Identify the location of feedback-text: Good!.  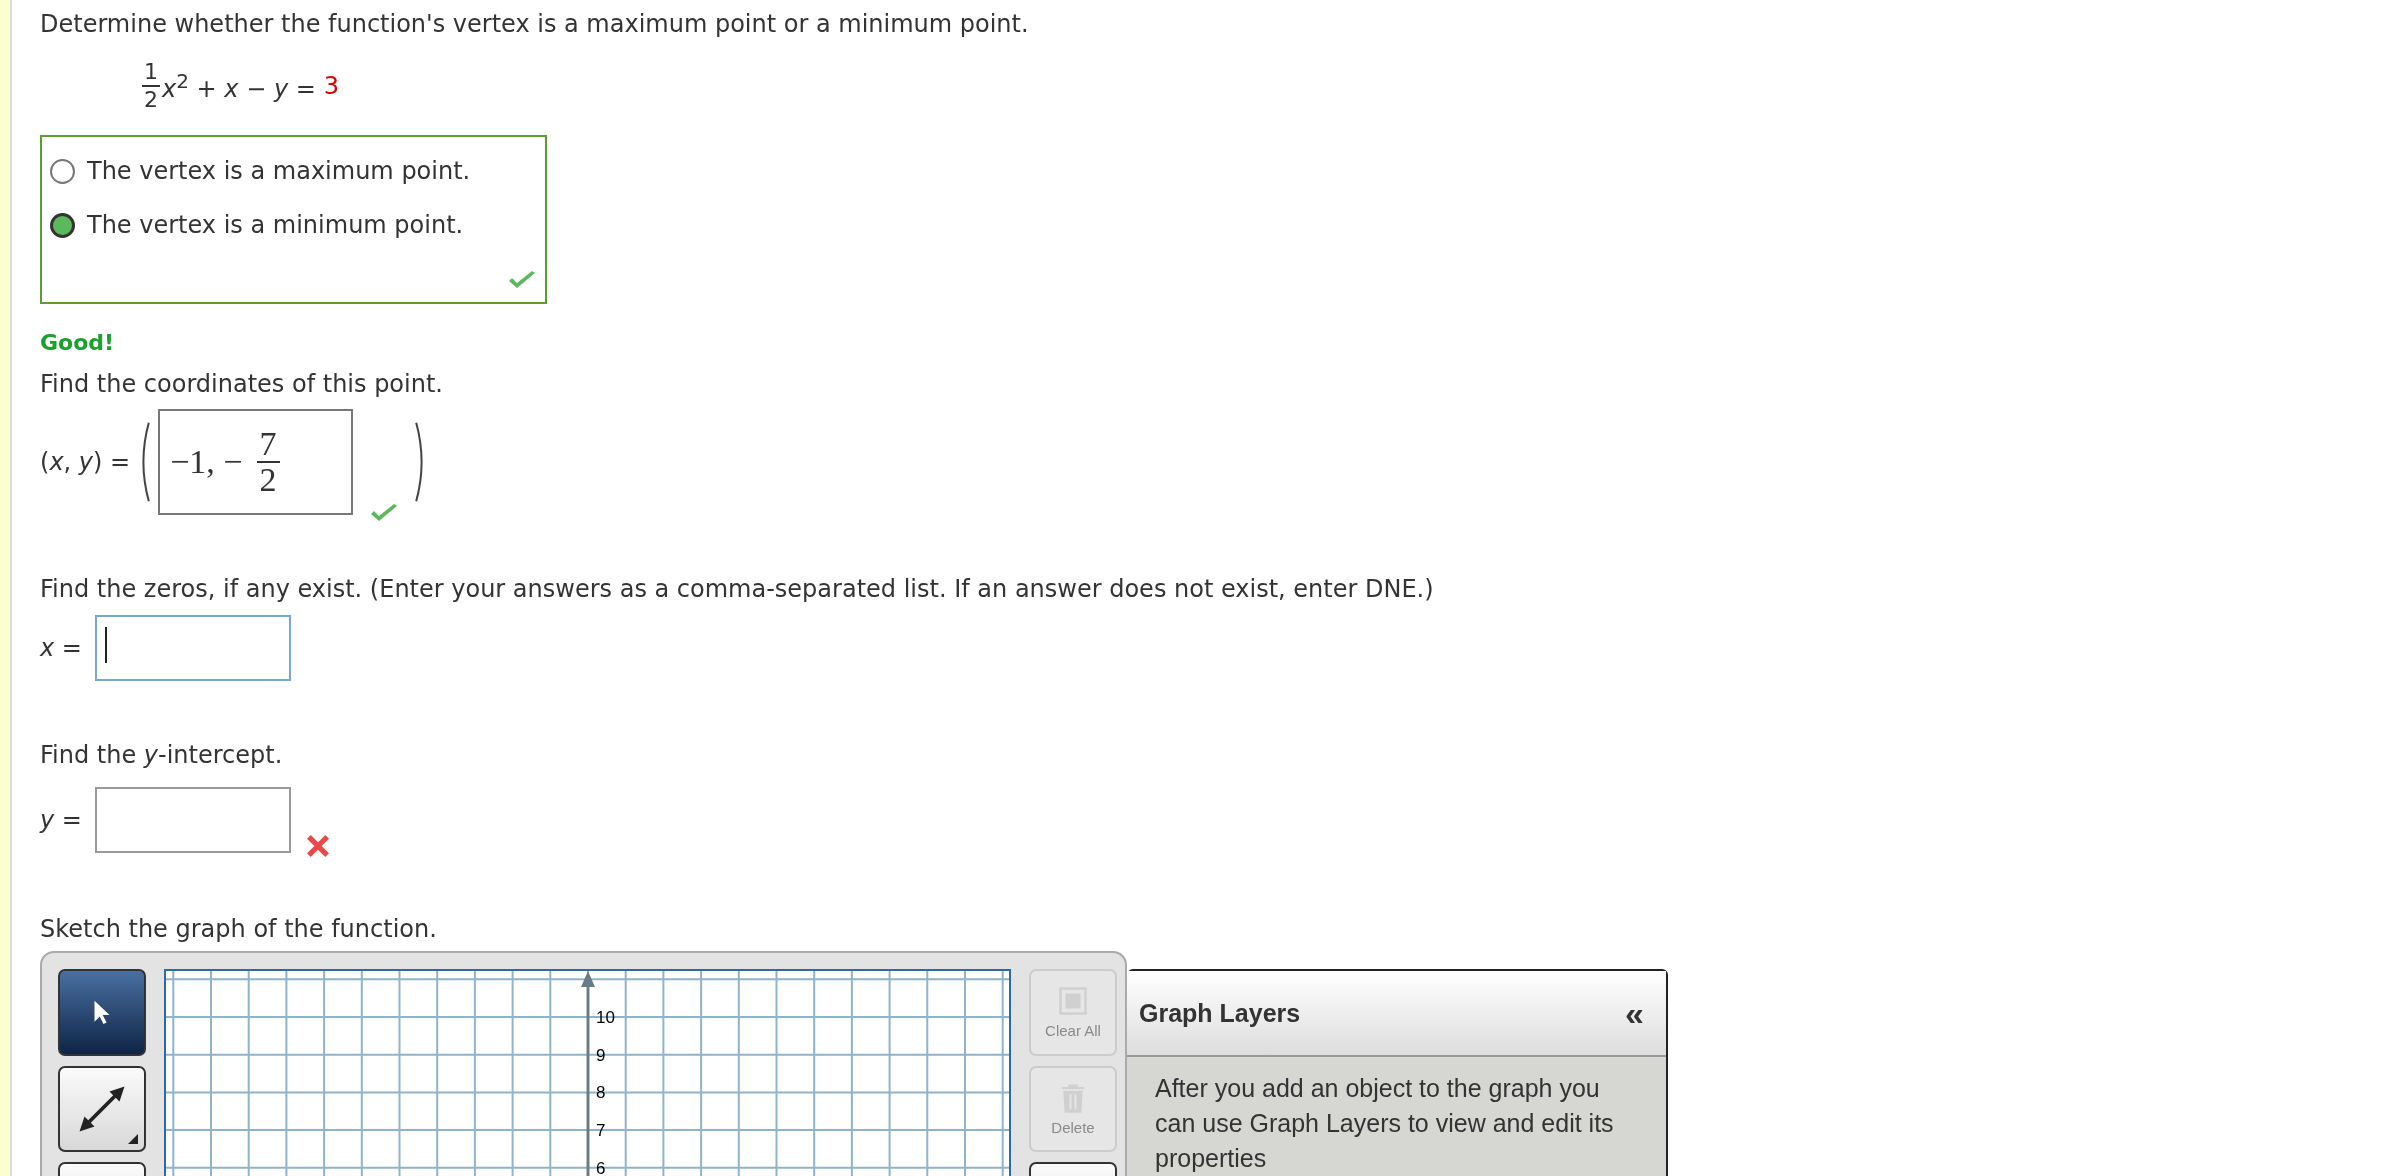
(78, 343).